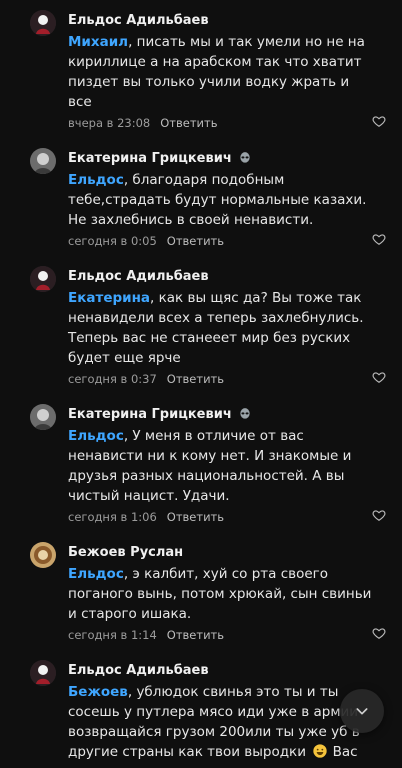  Describe the element at coordinates (227, 517) in the screenshot. I see `comment-meta: сегодня в 1:06 Ответить` at that location.